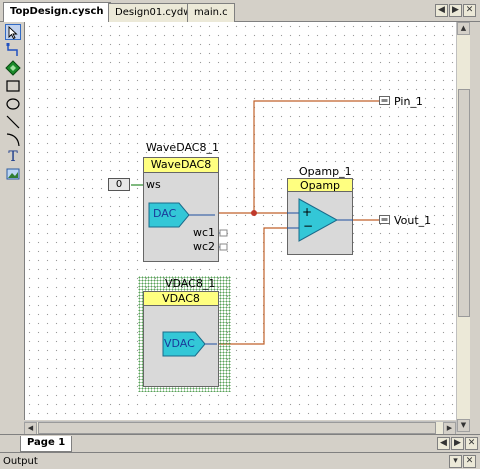 The width and height of the screenshot is (480, 469). I want to click on page-close-icon: ✕, so click(471, 443).